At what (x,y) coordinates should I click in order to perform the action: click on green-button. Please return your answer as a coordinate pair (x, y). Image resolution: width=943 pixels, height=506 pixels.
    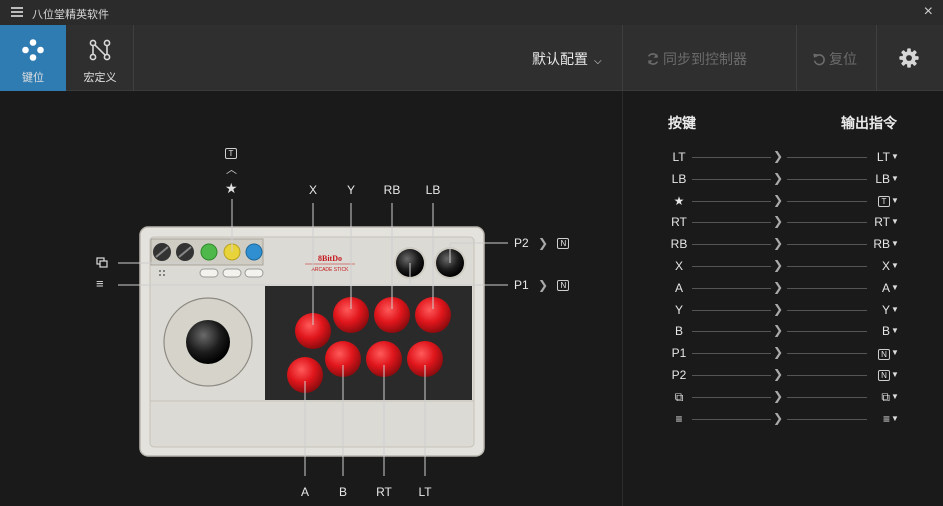
    Looking at the image, I should click on (209, 252).